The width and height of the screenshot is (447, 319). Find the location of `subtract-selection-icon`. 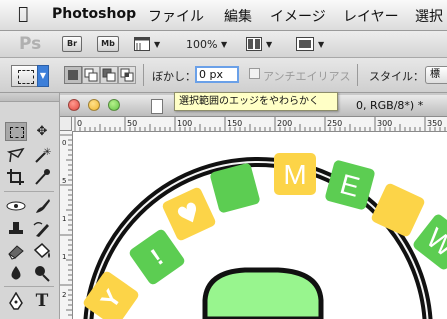

subtract-selection-icon is located at coordinates (109, 75).